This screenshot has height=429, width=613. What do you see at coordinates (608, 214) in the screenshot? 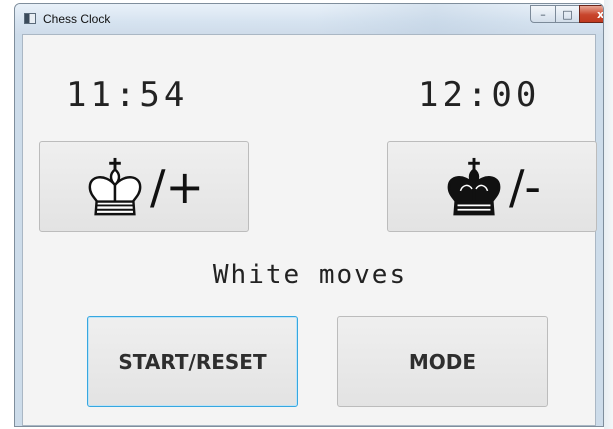
I see `desktop-background` at bounding box center [608, 214].